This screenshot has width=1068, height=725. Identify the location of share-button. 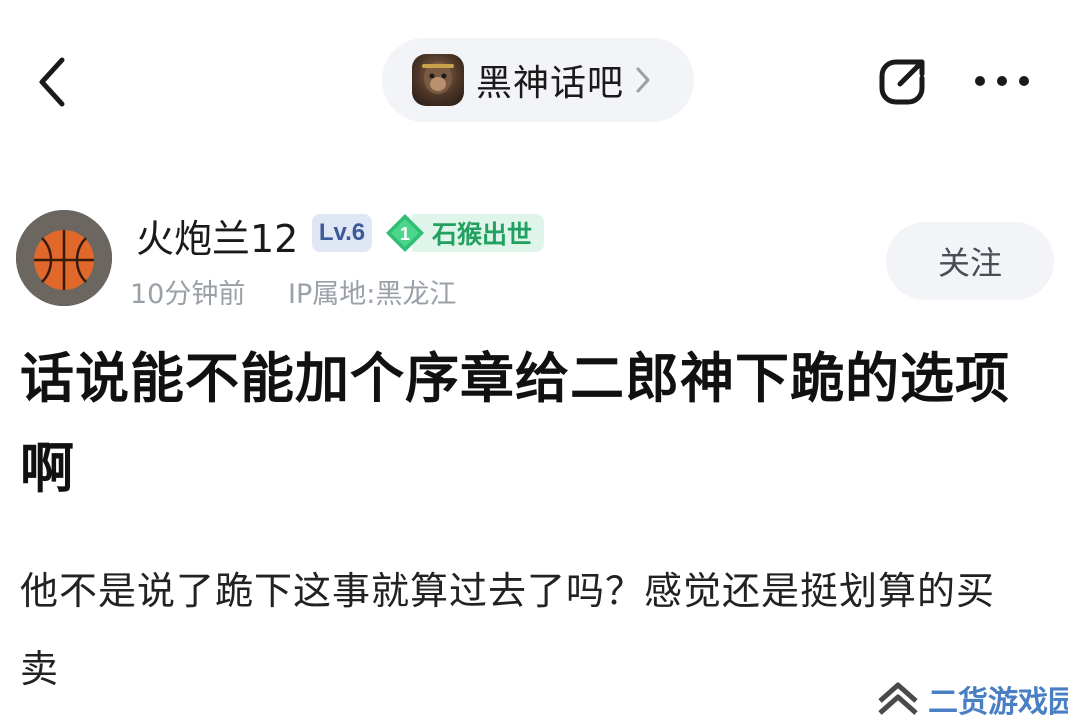
(903, 81).